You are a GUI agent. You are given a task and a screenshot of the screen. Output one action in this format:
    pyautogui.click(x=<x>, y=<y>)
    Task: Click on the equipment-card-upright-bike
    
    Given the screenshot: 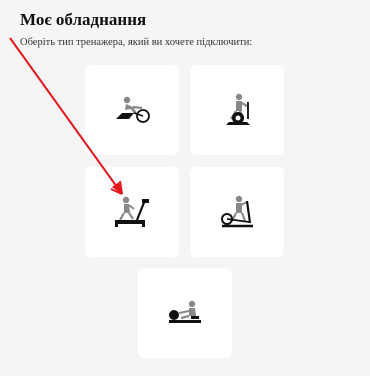 What is the action you would take?
    pyautogui.click(x=237, y=110)
    